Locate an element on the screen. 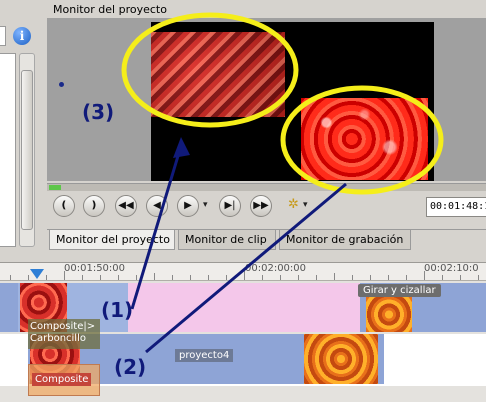 This screenshot has width=486, height=402. zone-start-icon: ❪ is located at coordinates (64, 205).